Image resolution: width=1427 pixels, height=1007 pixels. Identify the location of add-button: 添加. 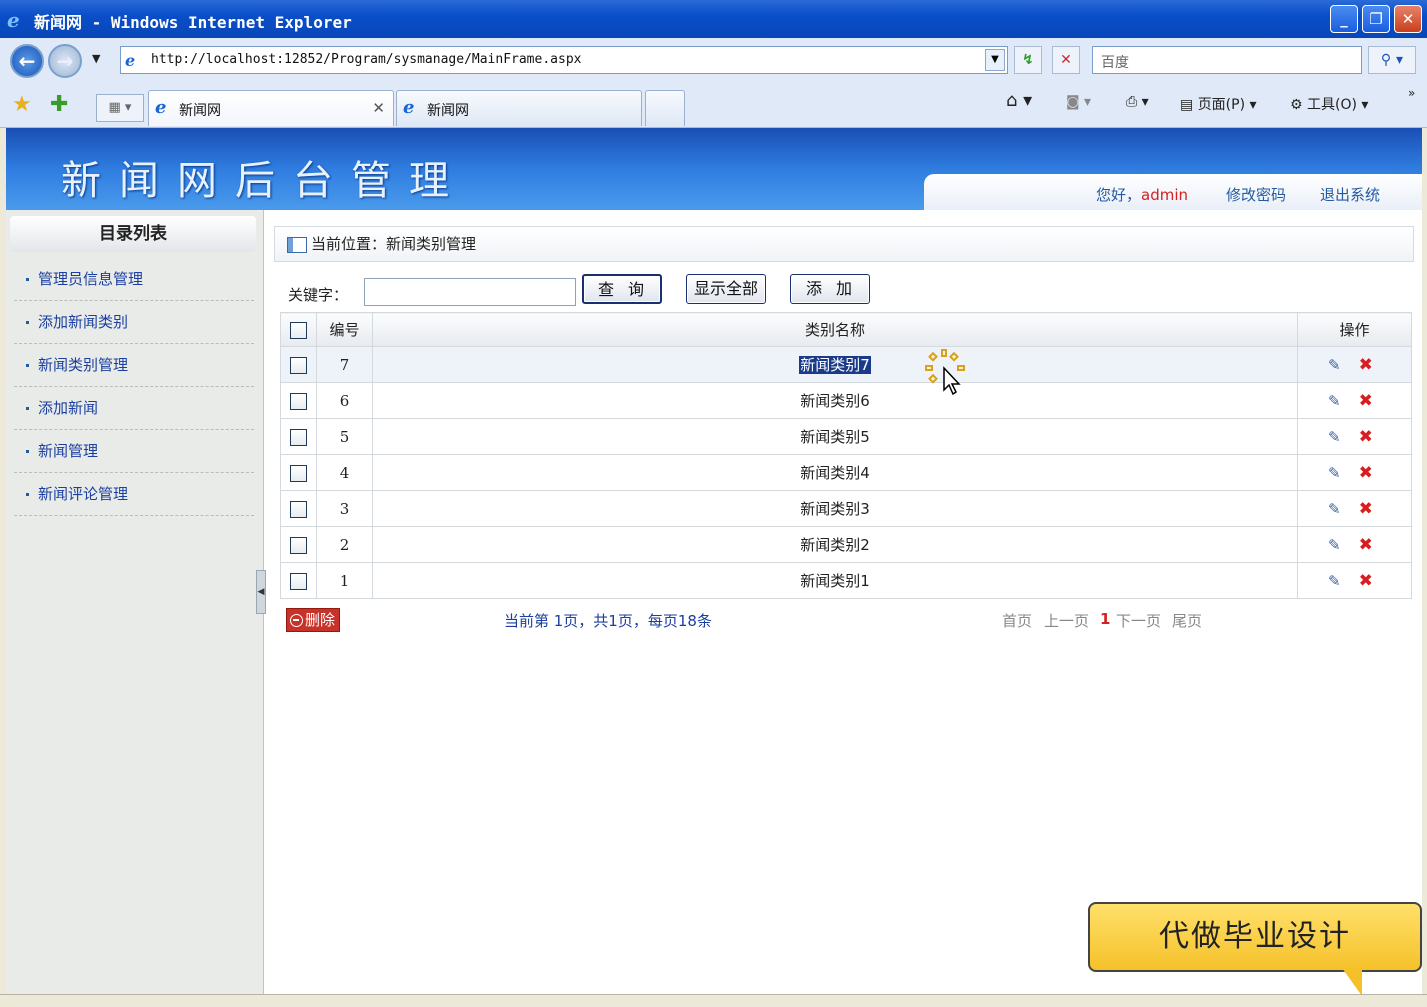
(830, 289).